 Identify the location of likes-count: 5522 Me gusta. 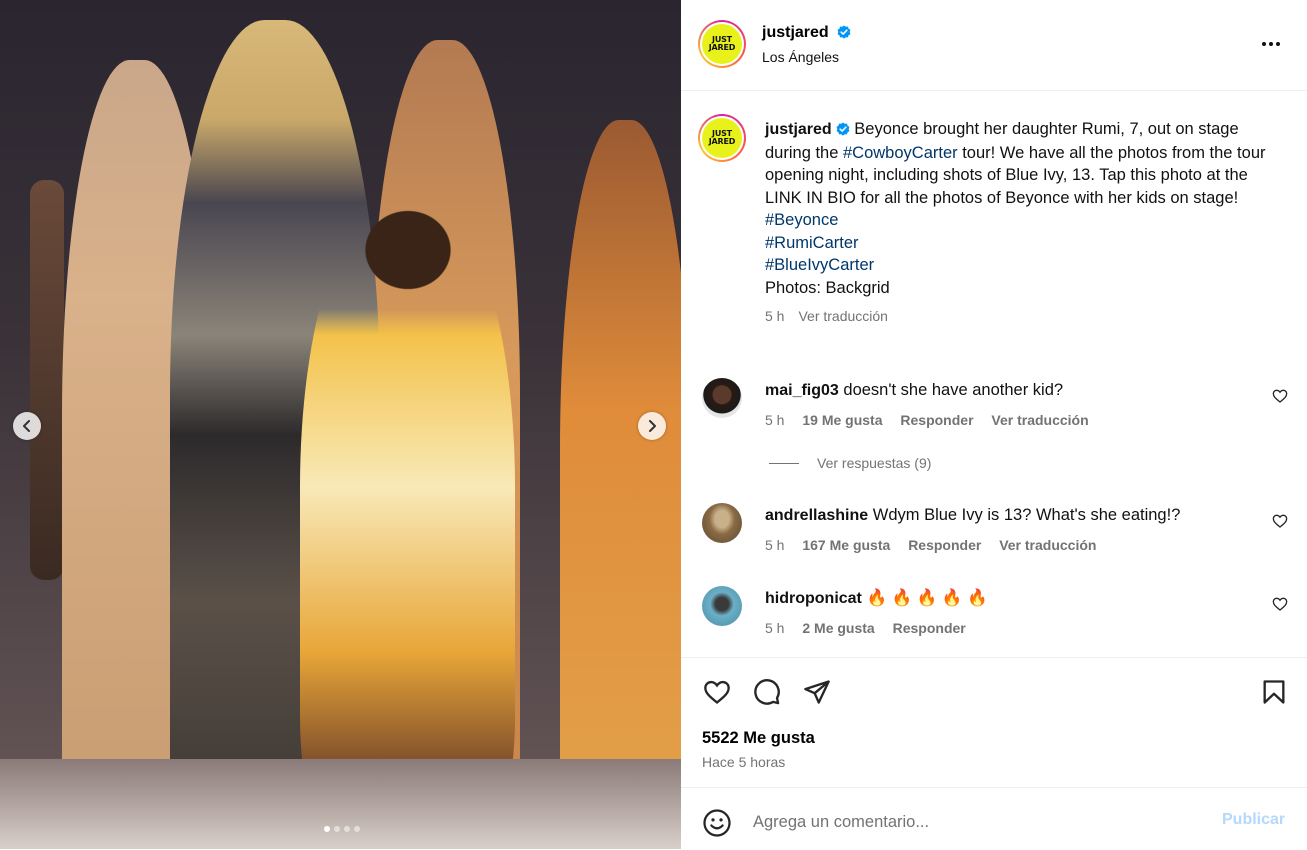
(758, 738).